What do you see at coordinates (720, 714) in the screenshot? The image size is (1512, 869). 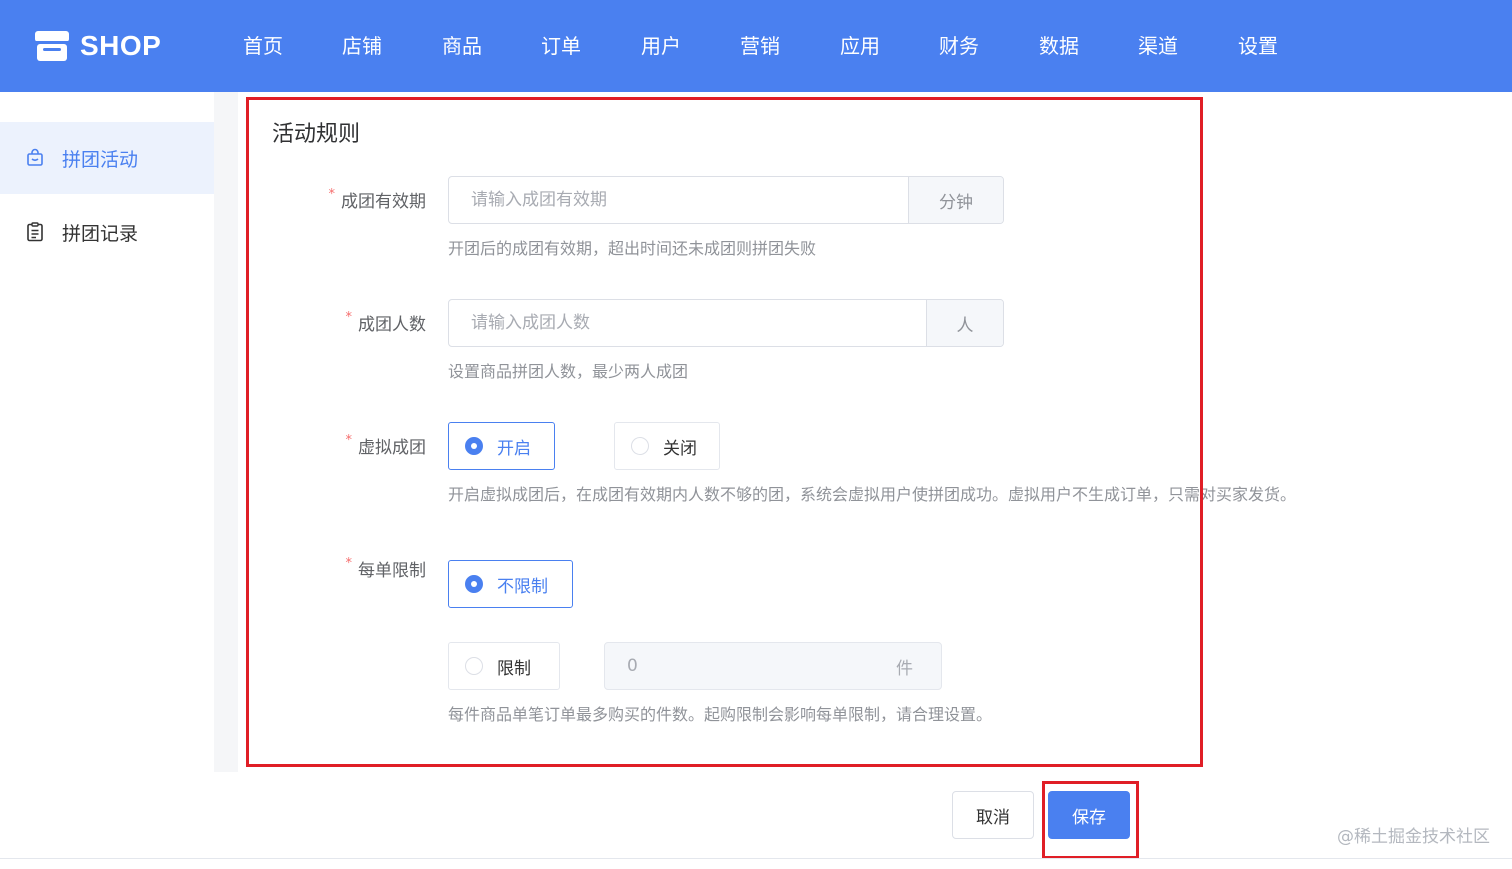 I see `order-limit-hint: 每件商品单笔订单最多购买的件数。起购限制会影响每单限制，请合理设置。` at bounding box center [720, 714].